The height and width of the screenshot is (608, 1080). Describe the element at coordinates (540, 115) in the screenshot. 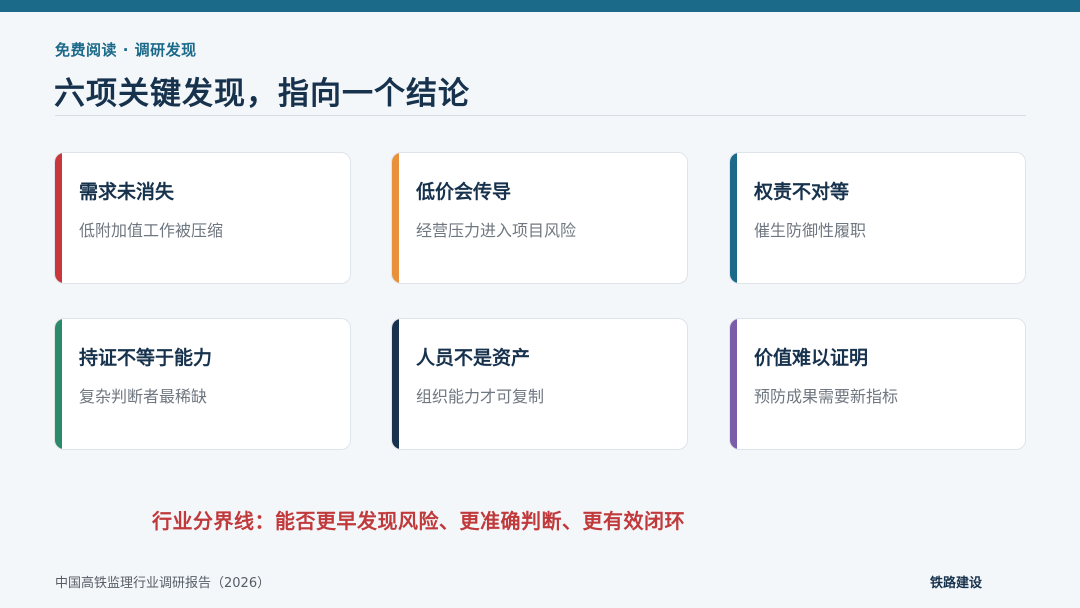

I see `title-divider` at that location.